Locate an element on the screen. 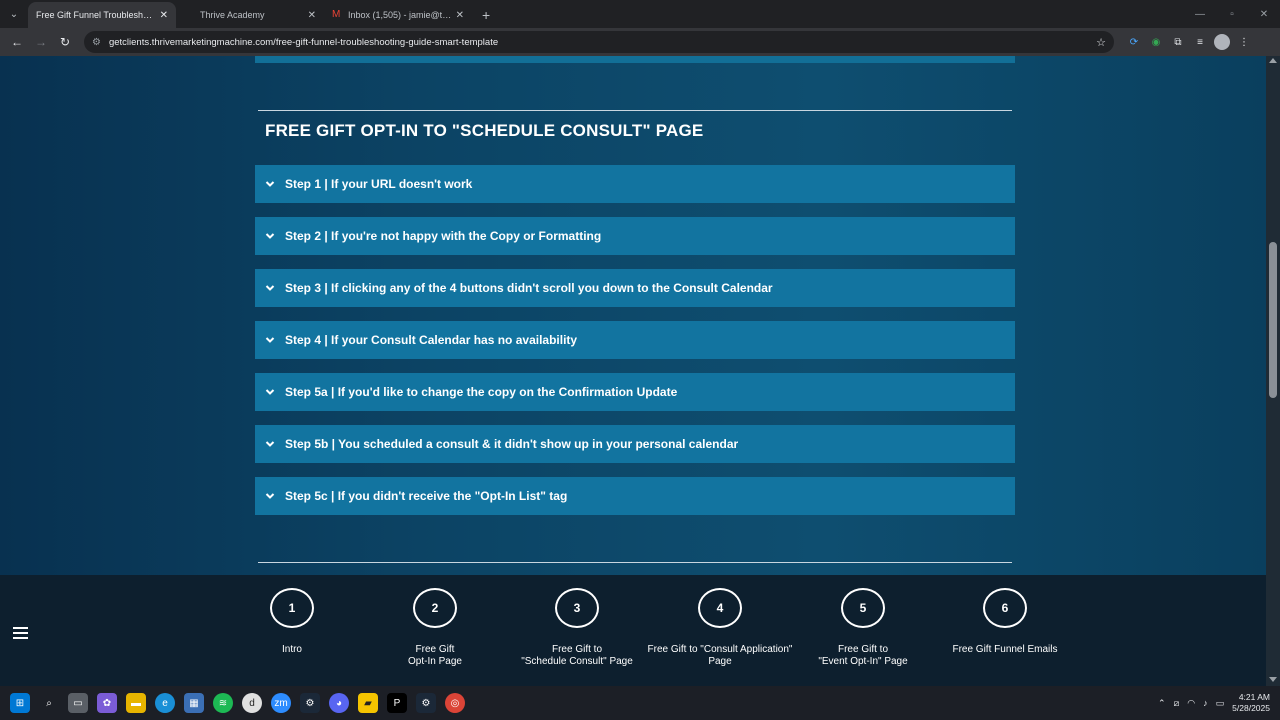 This screenshot has height=720, width=1280. forward-arrow-icon: → is located at coordinates (41, 42).